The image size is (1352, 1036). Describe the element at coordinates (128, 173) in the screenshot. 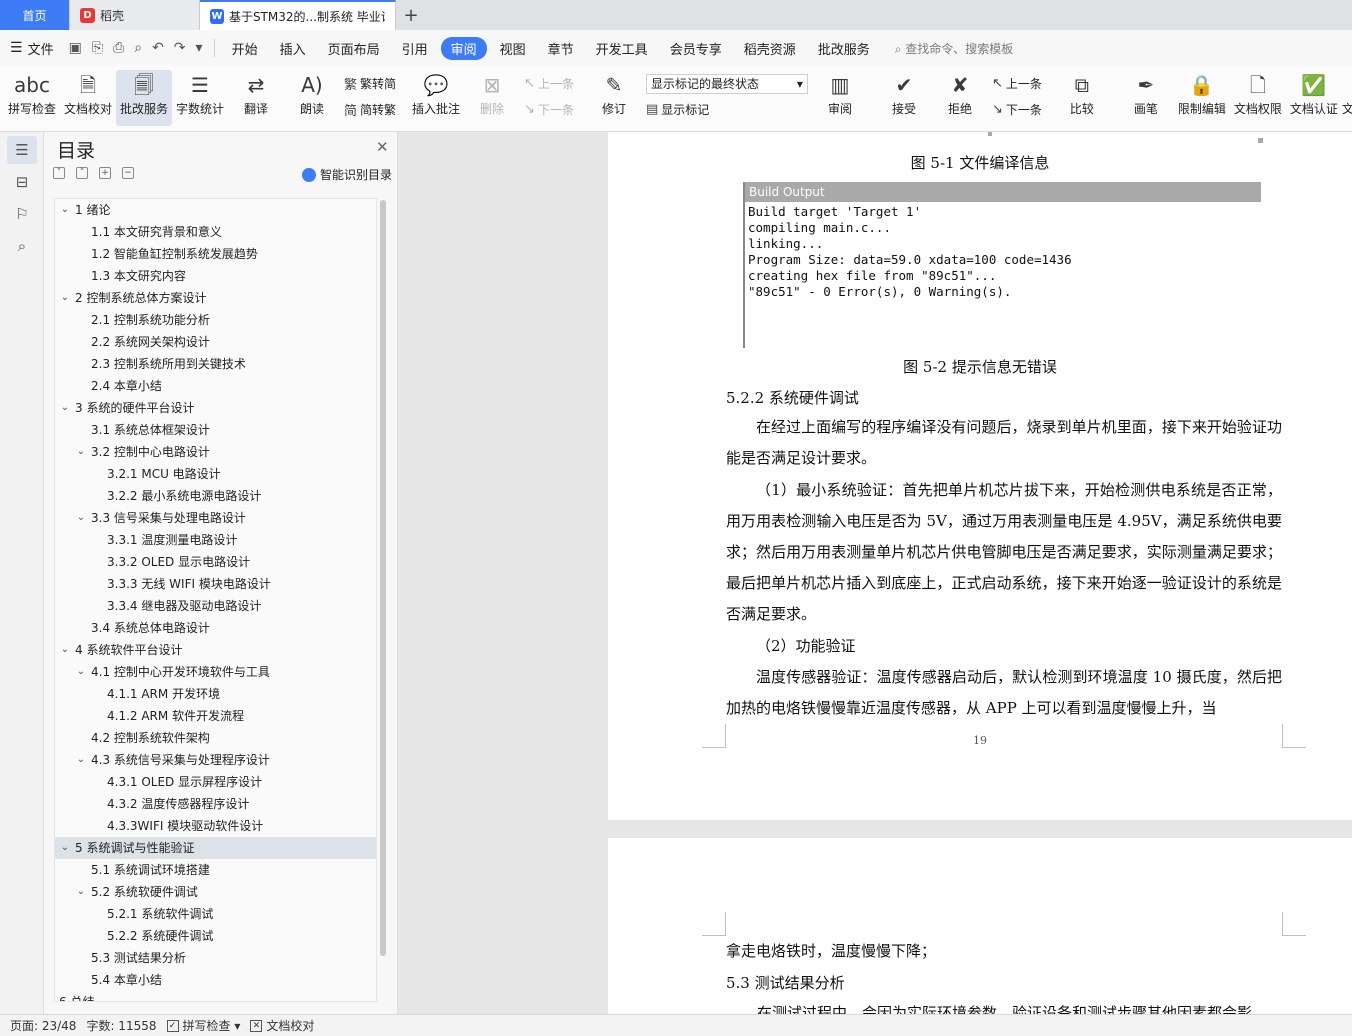

I see `remove-heading-icon: −` at that location.